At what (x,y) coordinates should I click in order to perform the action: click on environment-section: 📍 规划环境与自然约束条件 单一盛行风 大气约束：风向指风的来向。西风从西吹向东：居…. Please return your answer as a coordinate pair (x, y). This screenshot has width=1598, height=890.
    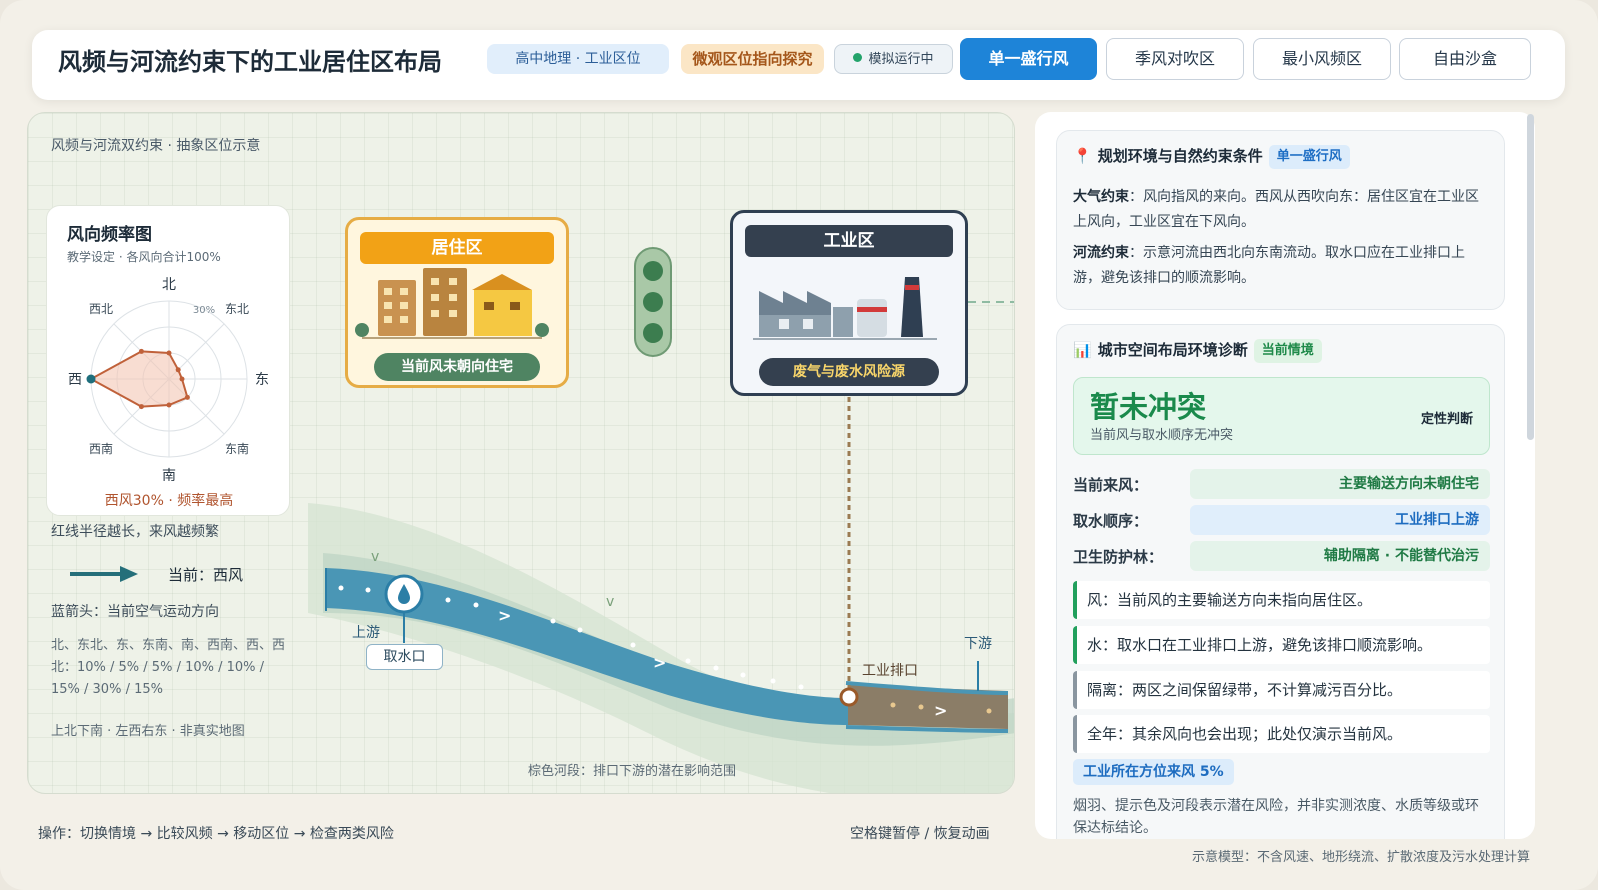
    Looking at the image, I should click on (1280, 220).